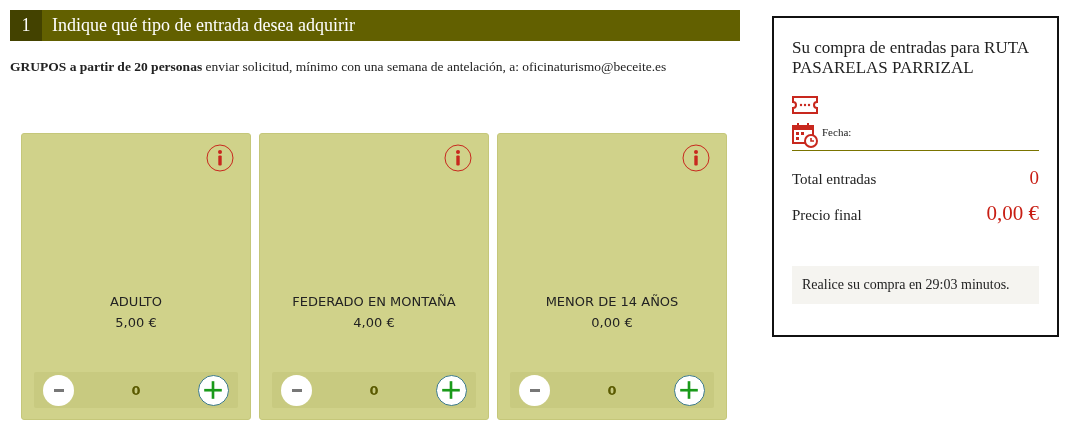 This screenshot has height=438, width=1080. Describe the element at coordinates (834, 179) in the screenshot. I see `total-label: Total entradas` at that location.